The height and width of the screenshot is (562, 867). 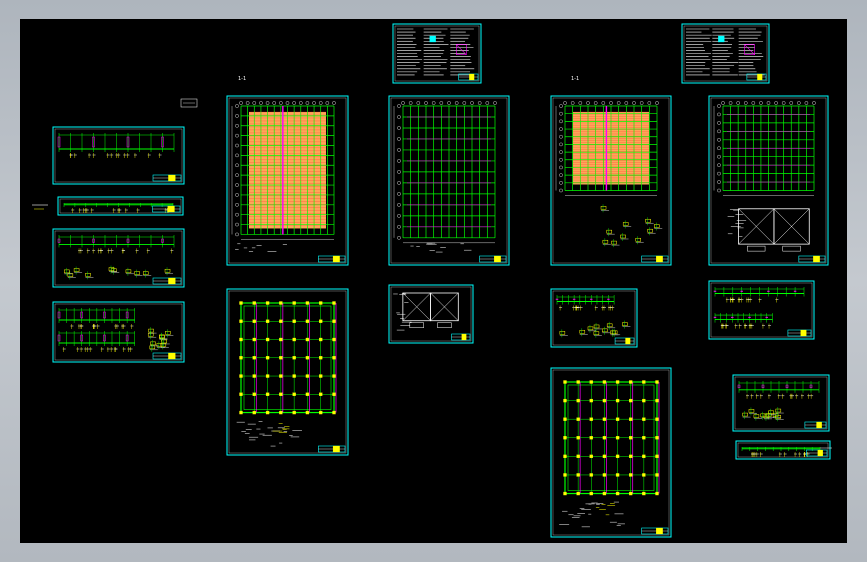 What do you see at coordinates (118, 258) in the screenshot?
I see `drawing-sheet-elev-c` at bounding box center [118, 258].